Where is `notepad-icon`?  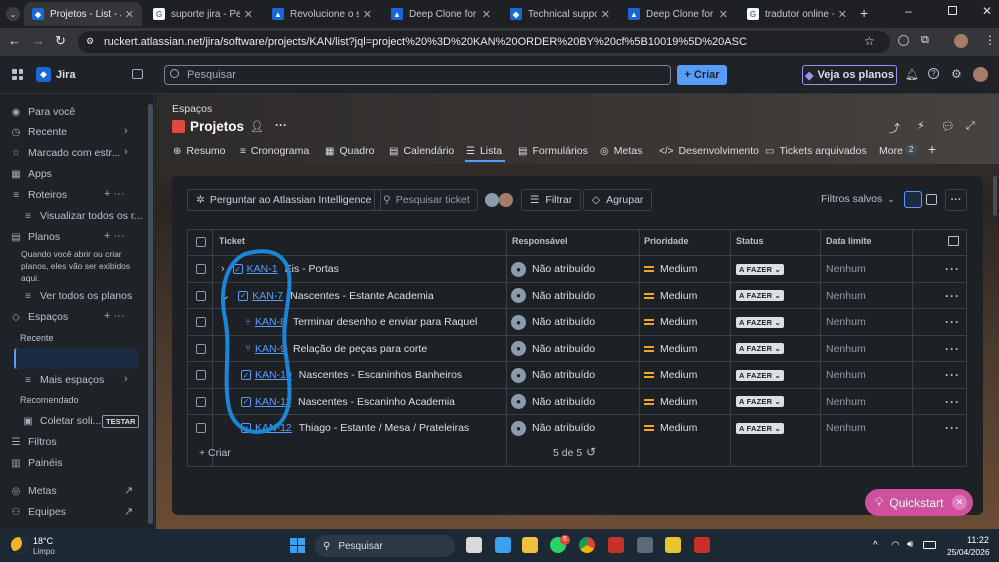 notepad-icon is located at coordinates (503, 545).